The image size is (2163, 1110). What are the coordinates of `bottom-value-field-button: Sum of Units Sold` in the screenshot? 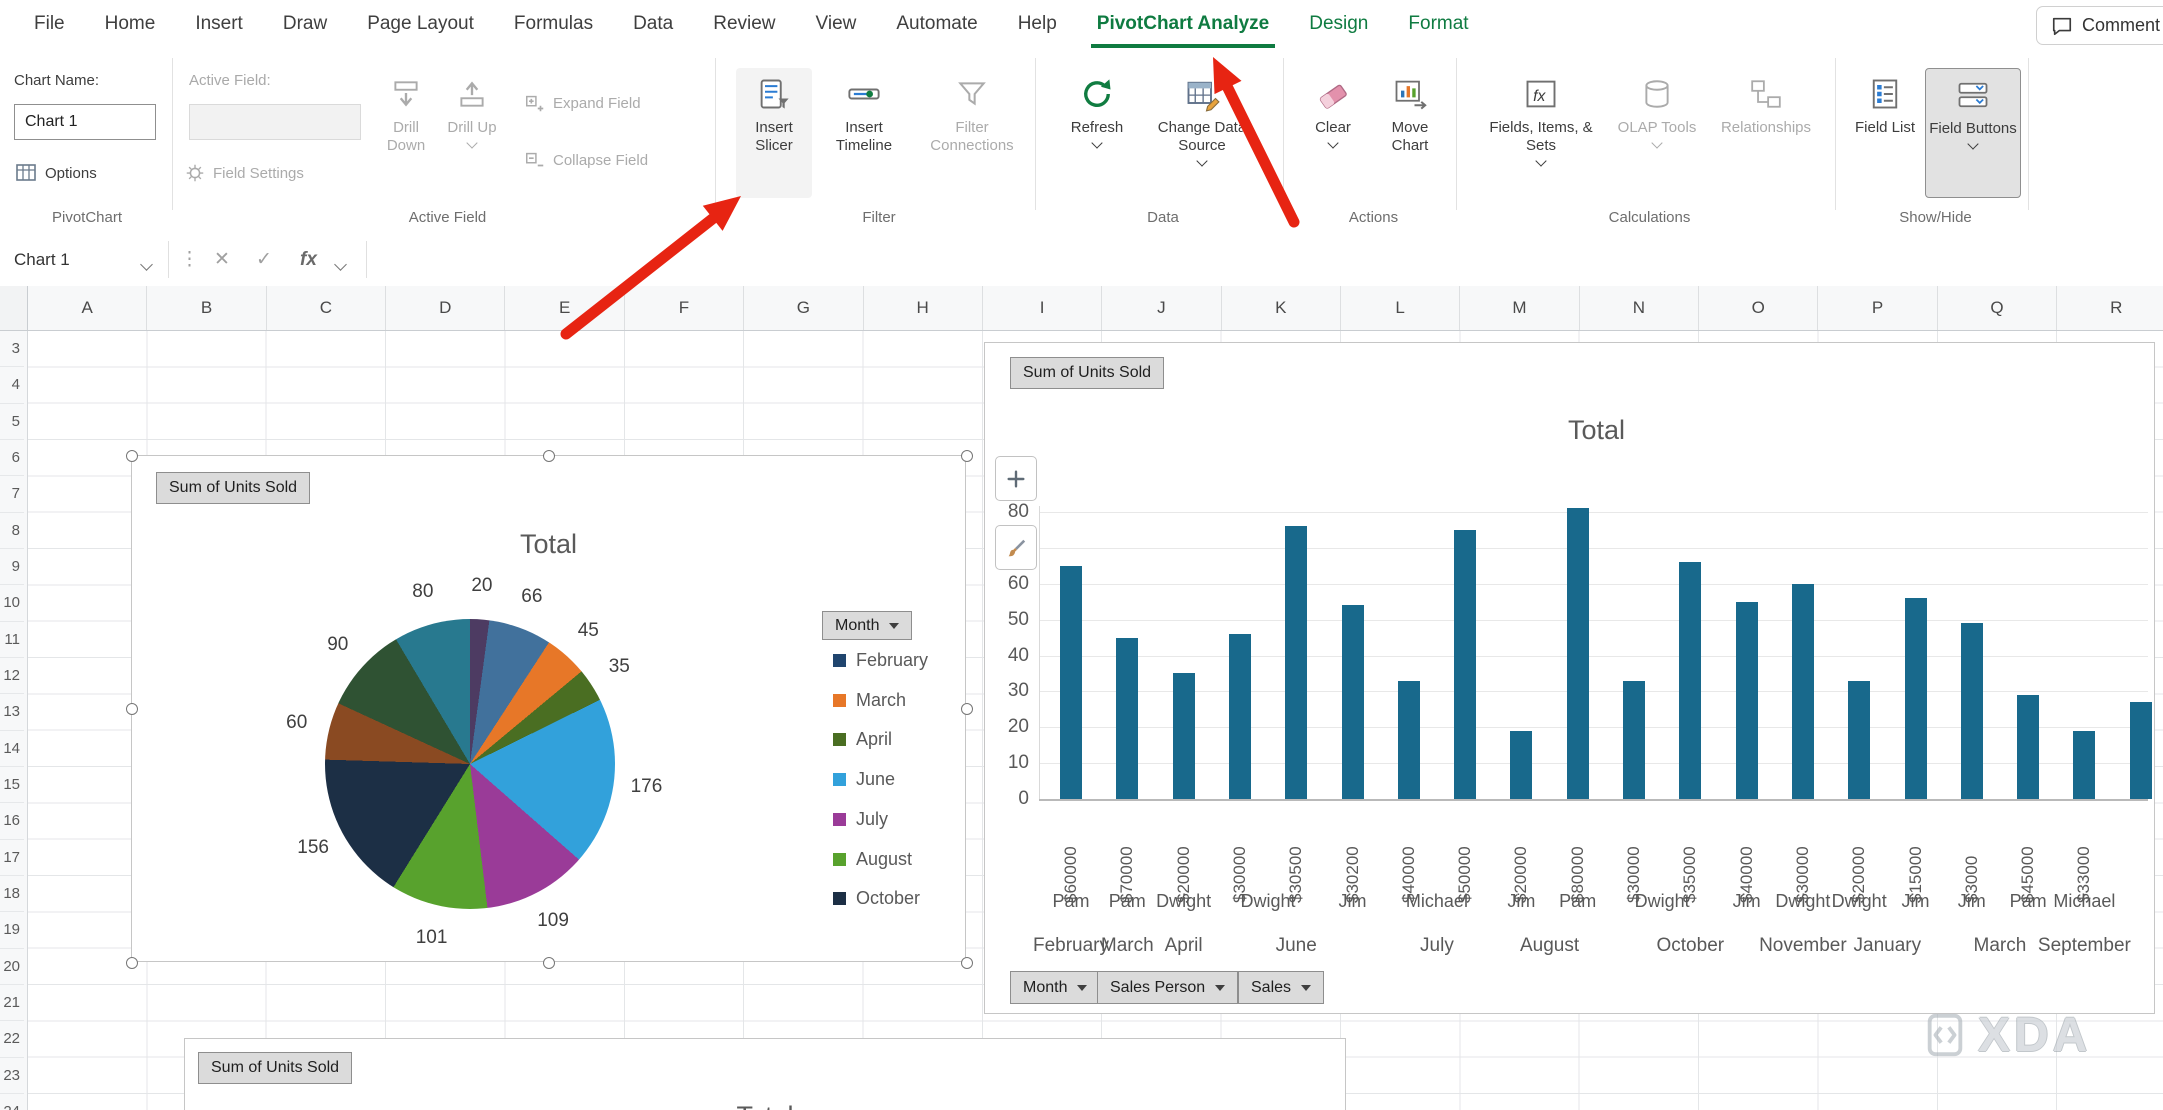 It's located at (275, 1068).